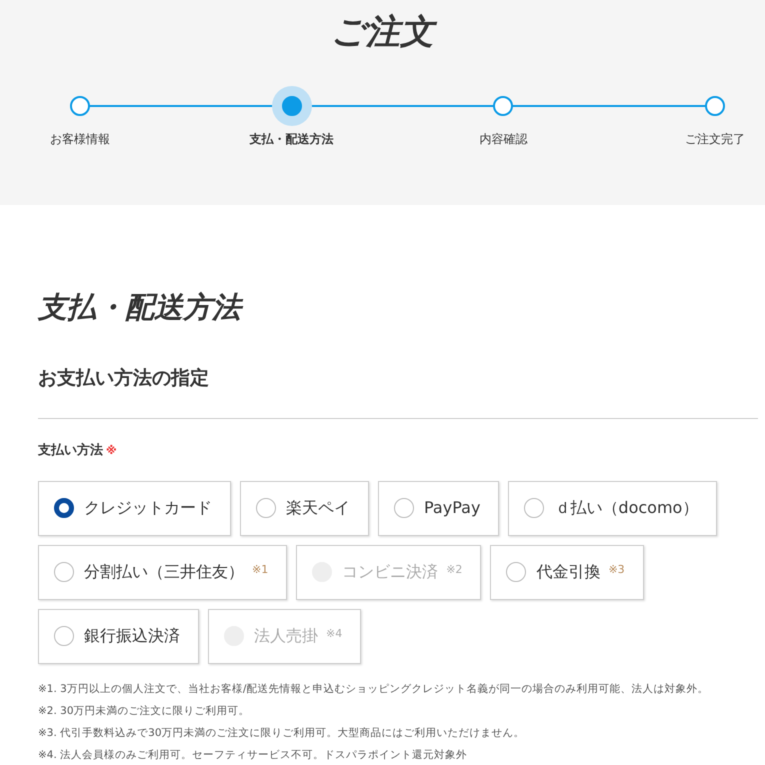  I want to click on option-label: 銀行振込決済, so click(132, 636).